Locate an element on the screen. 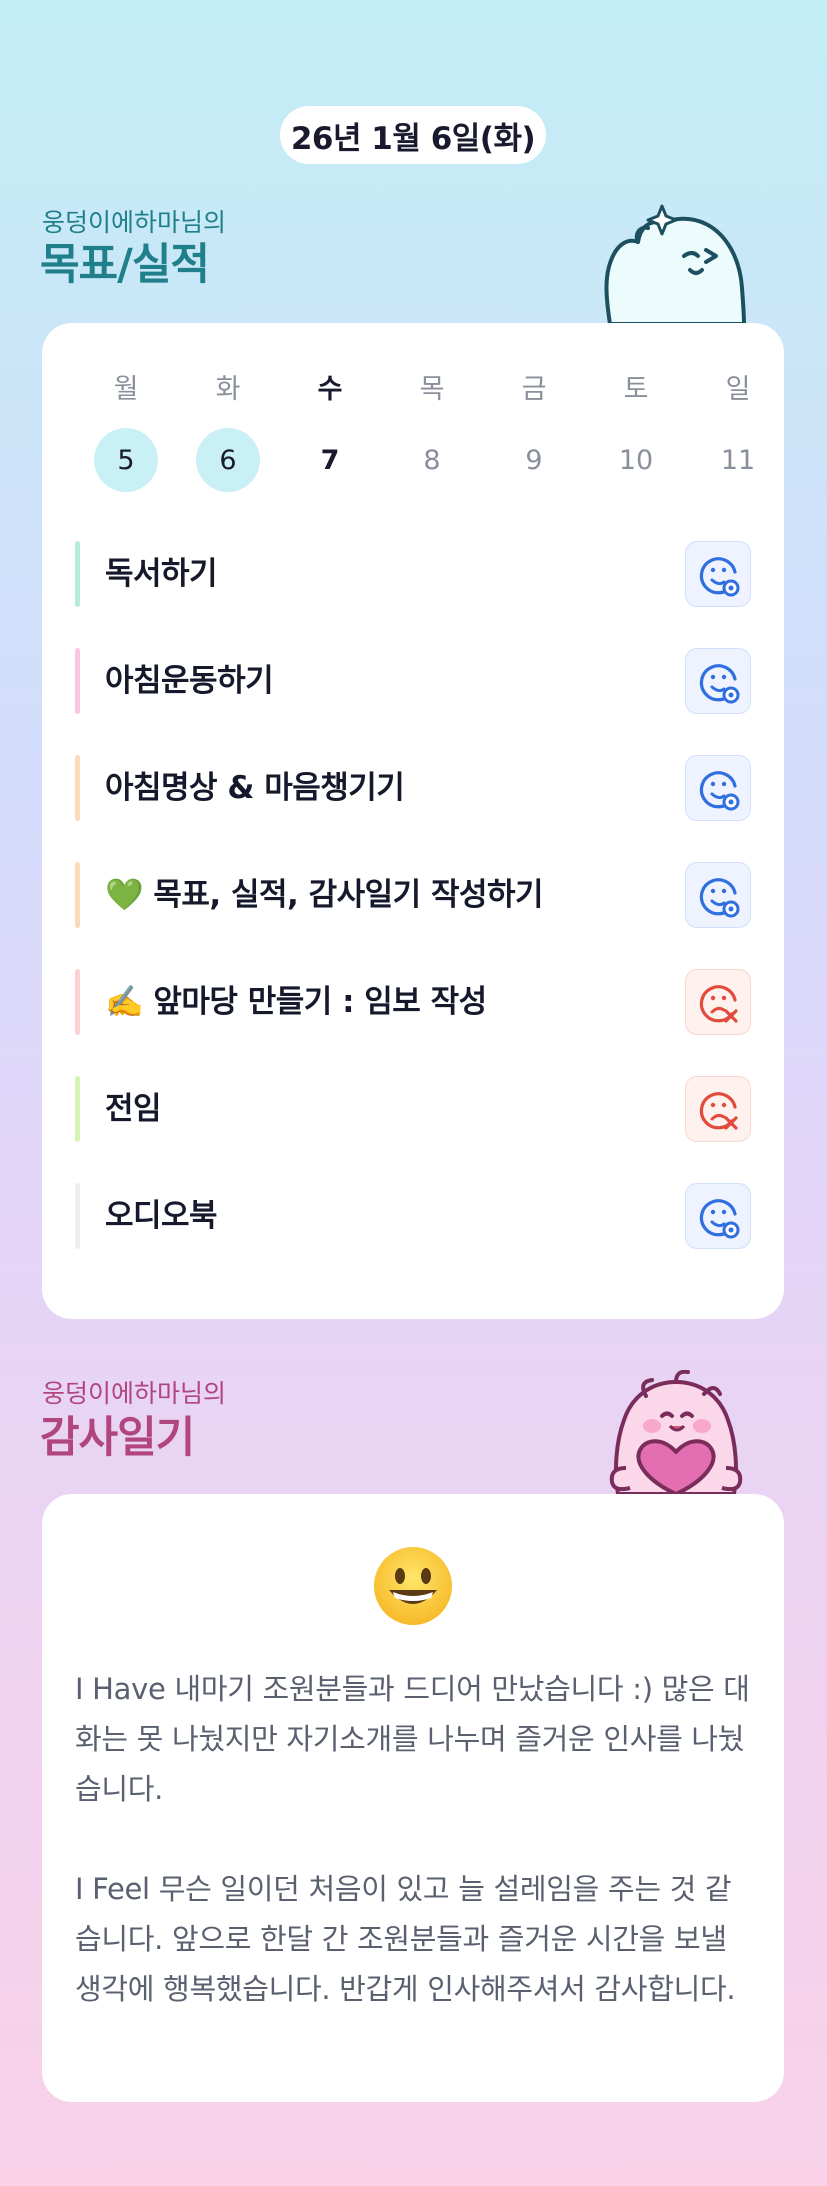 Image resolution: width=827 pixels, height=2186 pixels. goal-row: ✍️ 앞마당 만들기 : 임보 작성 is located at coordinates (413, 1002).